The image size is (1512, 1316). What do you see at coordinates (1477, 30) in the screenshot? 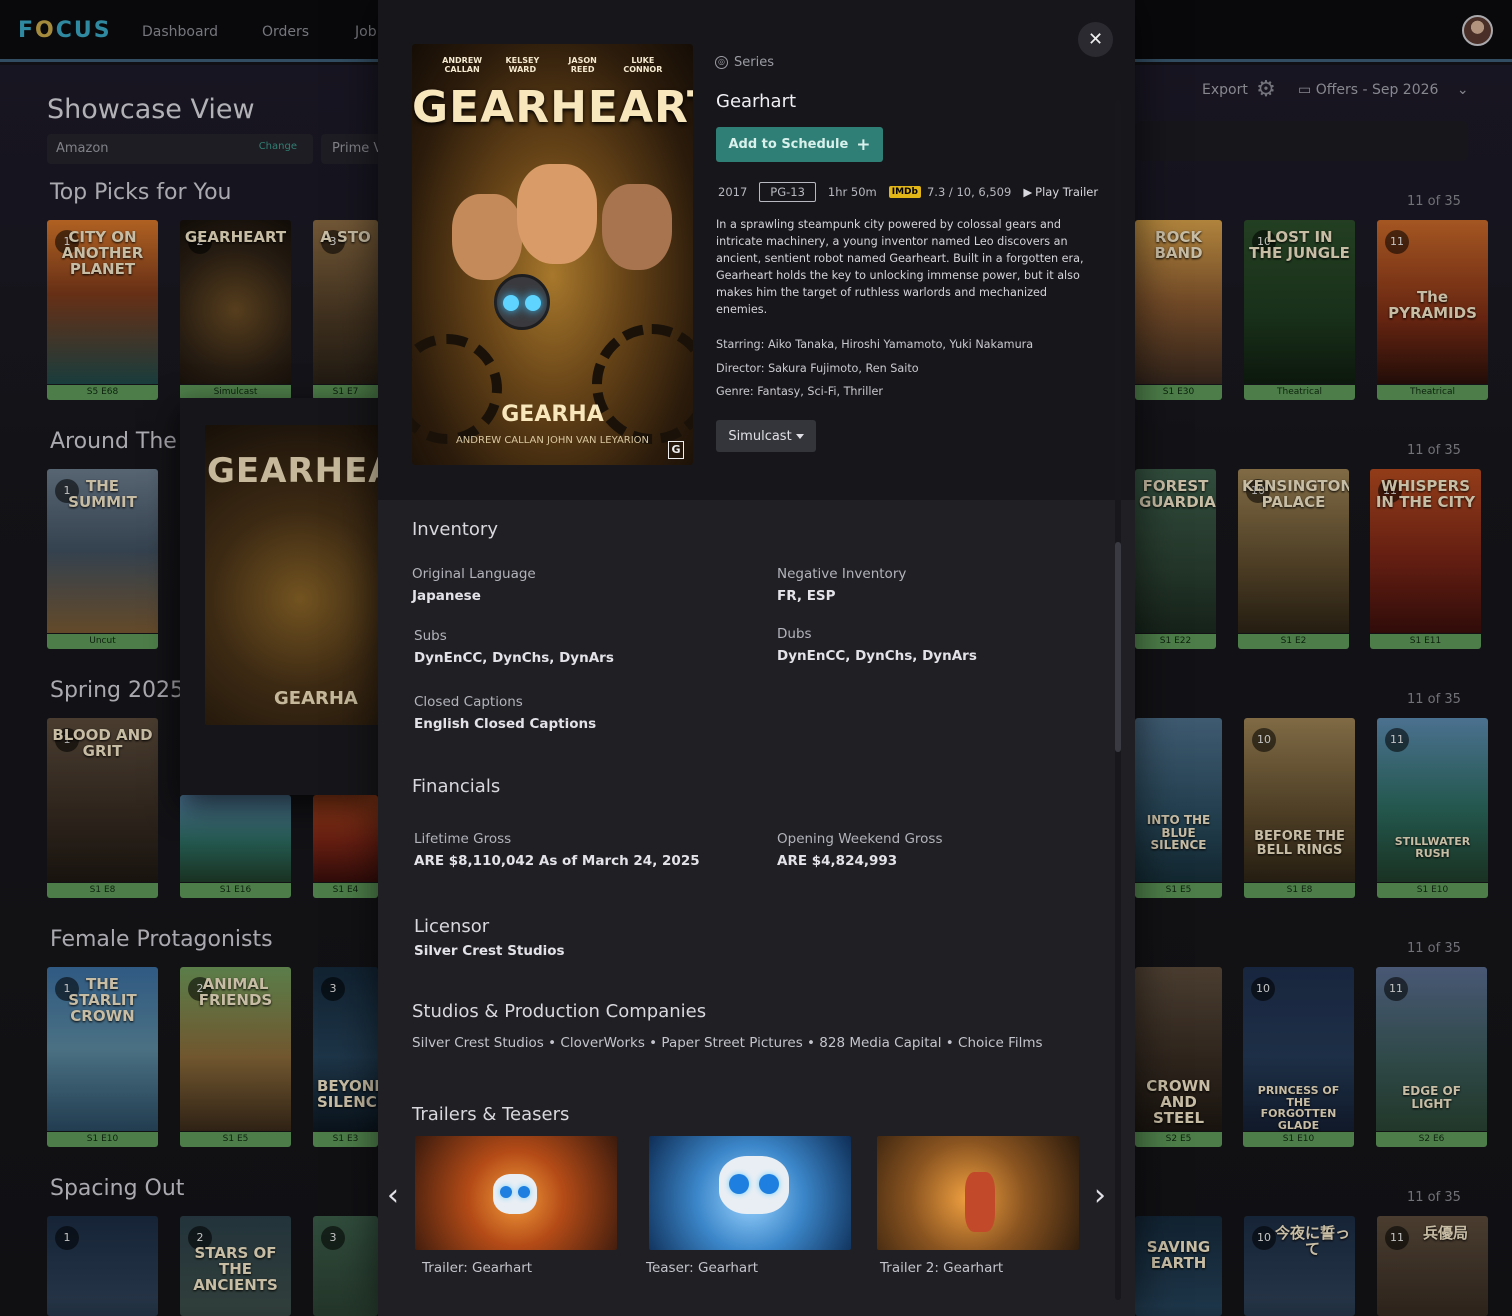
I see `avatar` at bounding box center [1477, 30].